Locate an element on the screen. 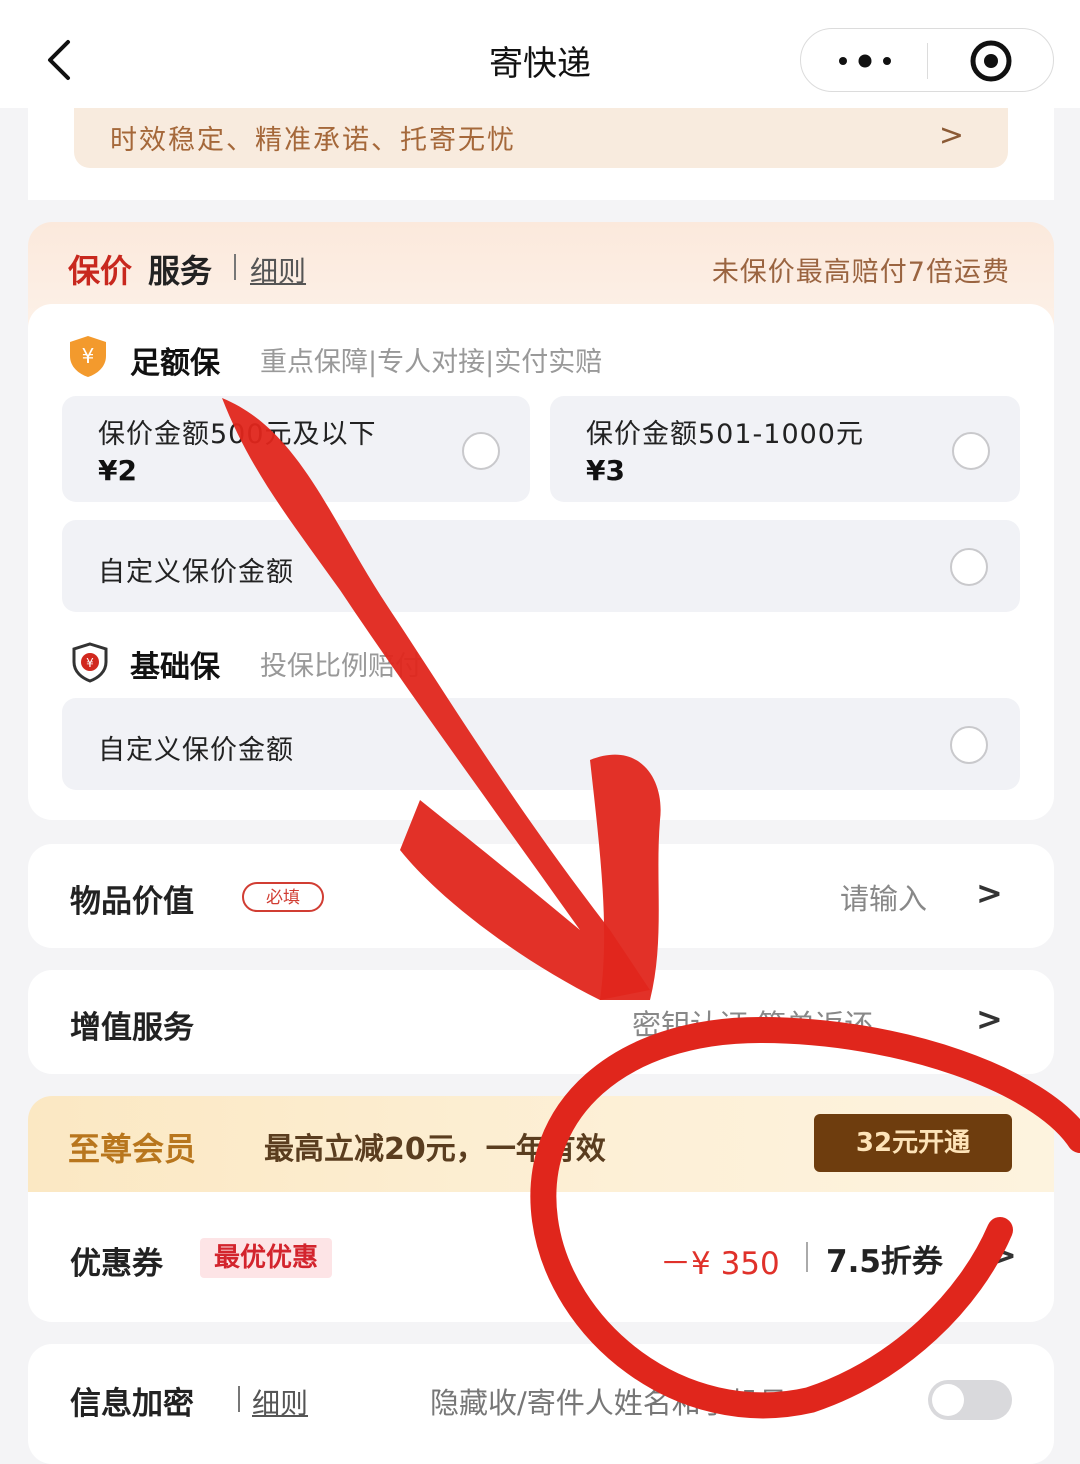 The width and height of the screenshot is (1080, 1464). best-offer-tag: 最优优惠 is located at coordinates (266, 1258).